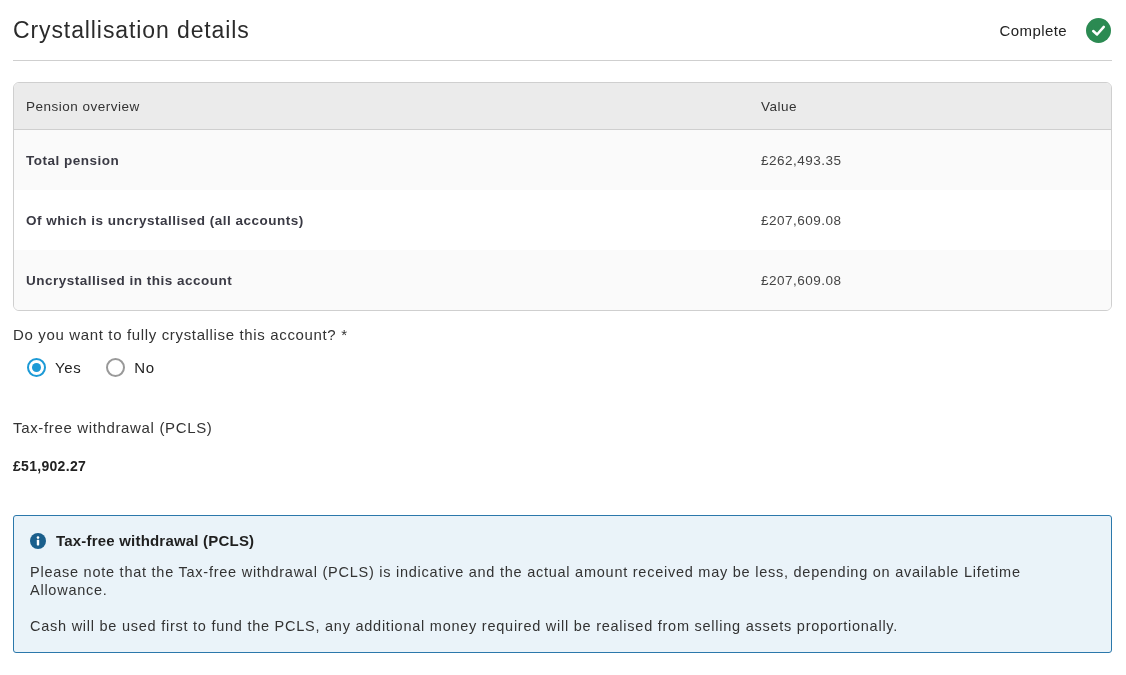  I want to click on field-label: Tax-free withdrawal (PCLS), so click(113, 427).